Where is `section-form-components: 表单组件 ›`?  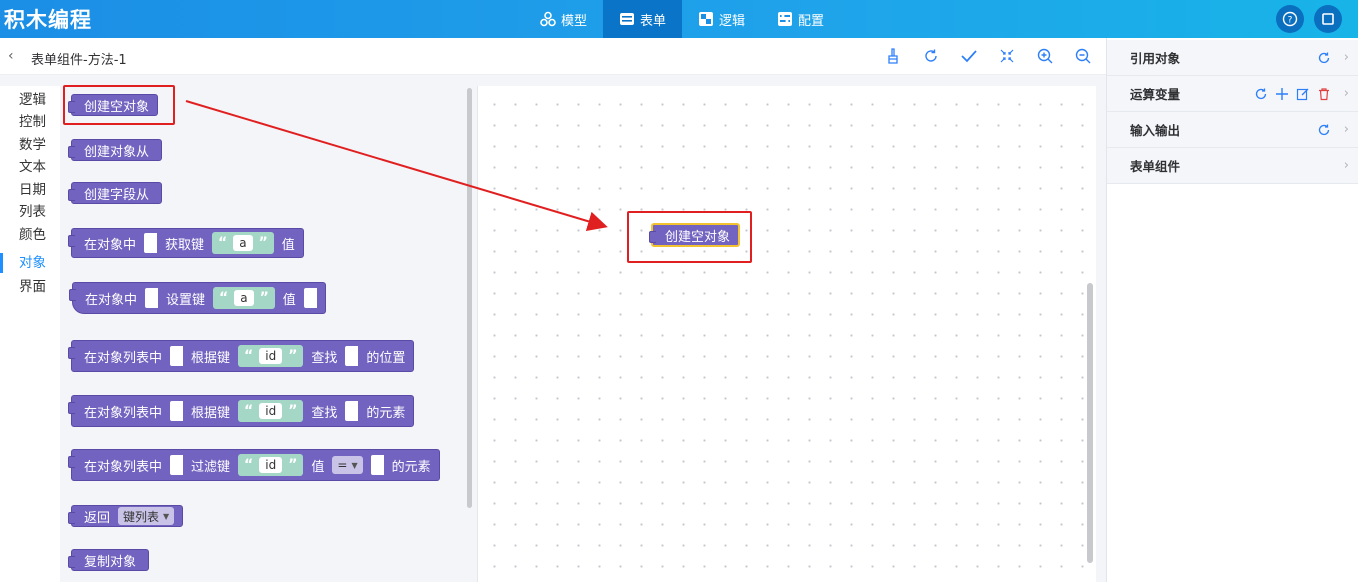
section-form-components: 表单组件 › is located at coordinates (1232, 166).